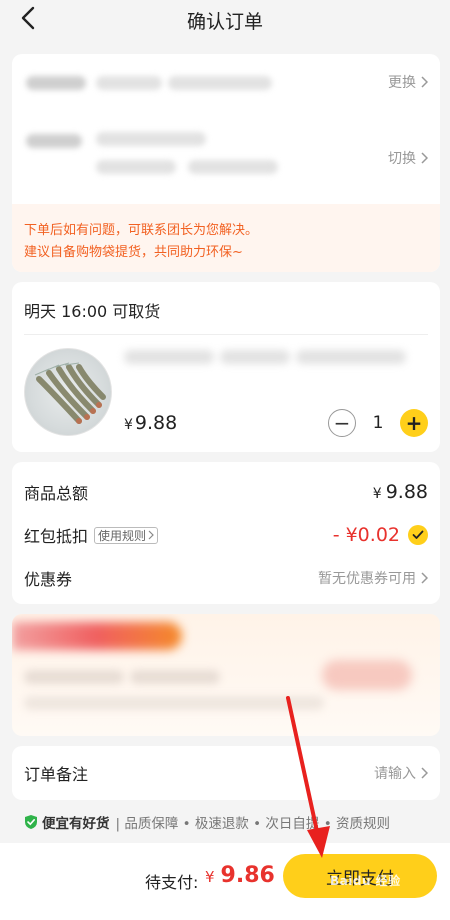 Image resolution: width=450 pixels, height=920 pixels. What do you see at coordinates (342, 423) in the screenshot?
I see `decrease-button: −` at bounding box center [342, 423].